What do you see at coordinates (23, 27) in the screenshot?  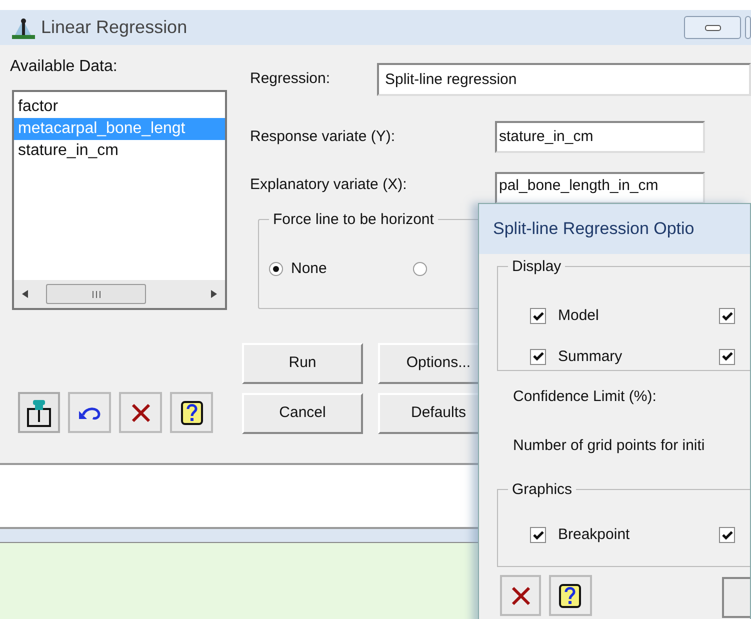 I see `app-icon` at bounding box center [23, 27].